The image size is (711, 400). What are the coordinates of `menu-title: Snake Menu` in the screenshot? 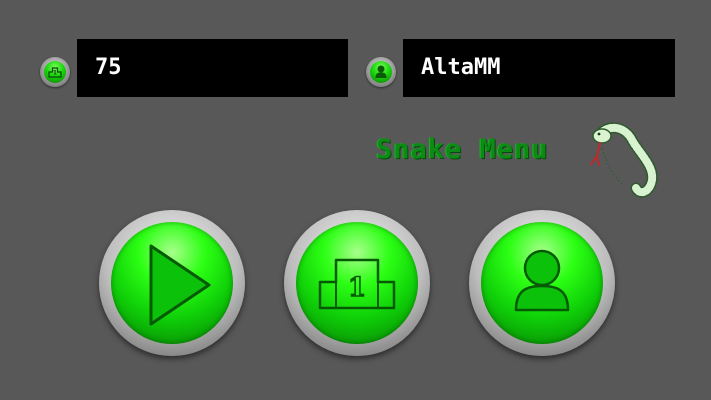 It's located at (462, 149).